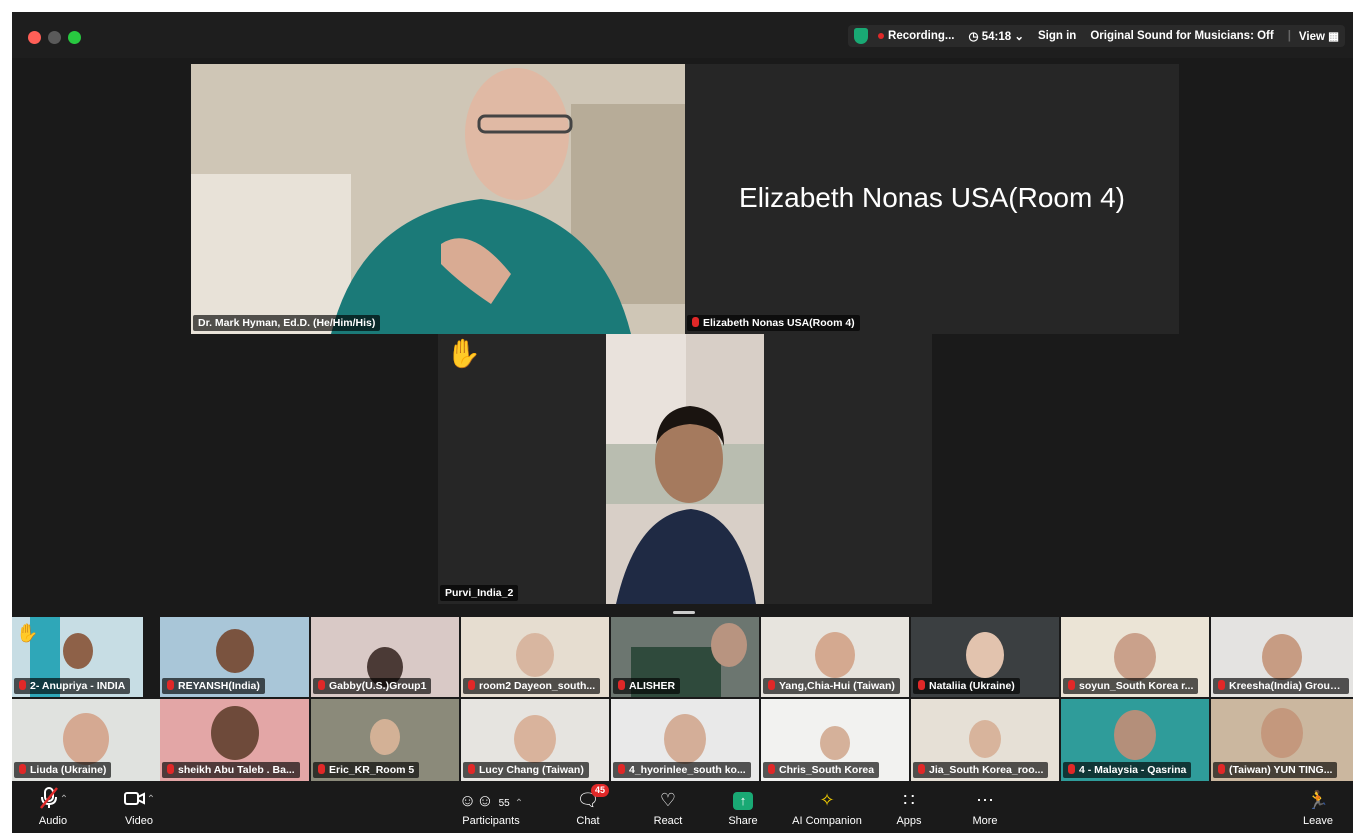 This screenshot has width=1353, height=833. What do you see at coordinates (835, 657) in the screenshot?
I see `gallery-tile: Yang,Chia-Hui (Taiwan)` at bounding box center [835, 657].